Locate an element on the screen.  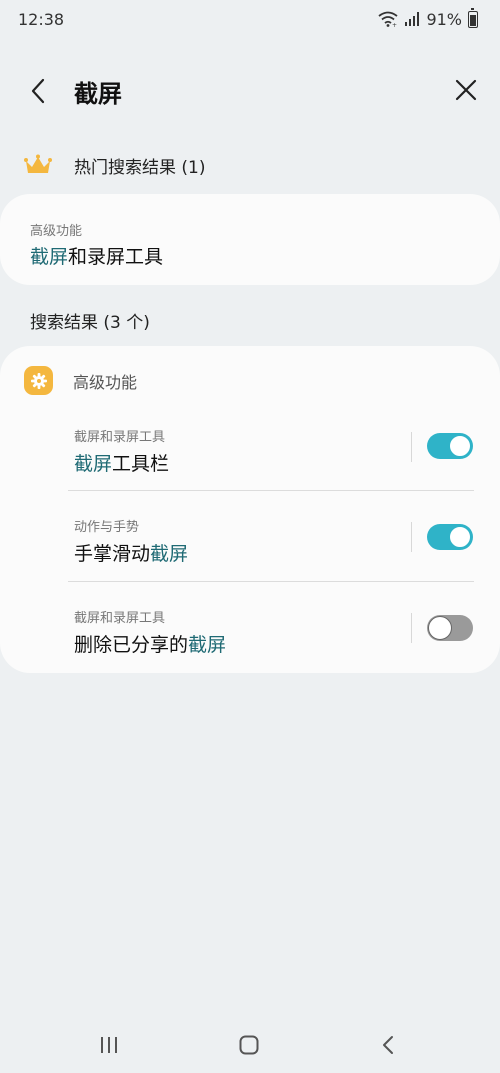
title-before: 删除已分享的 is located at coordinates (131, 645).